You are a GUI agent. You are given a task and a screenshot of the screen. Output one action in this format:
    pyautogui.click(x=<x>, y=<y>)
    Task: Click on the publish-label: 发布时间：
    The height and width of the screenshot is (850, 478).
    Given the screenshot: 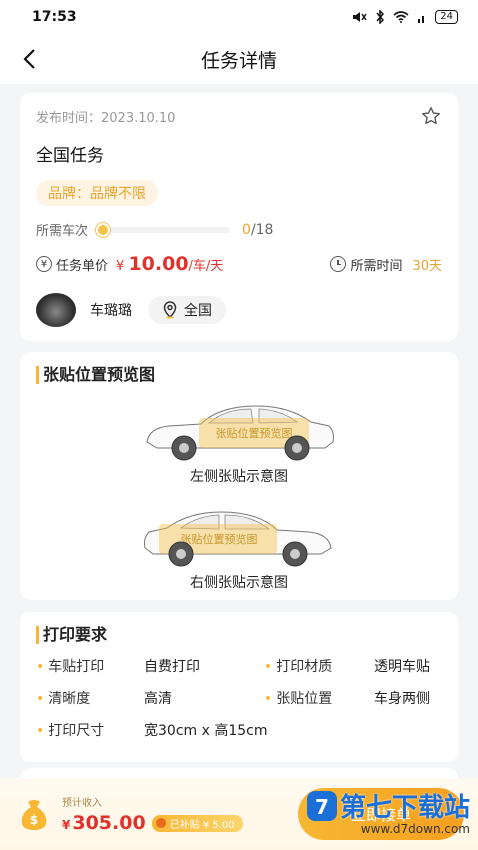 What is the action you would take?
    pyautogui.click(x=69, y=118)
    